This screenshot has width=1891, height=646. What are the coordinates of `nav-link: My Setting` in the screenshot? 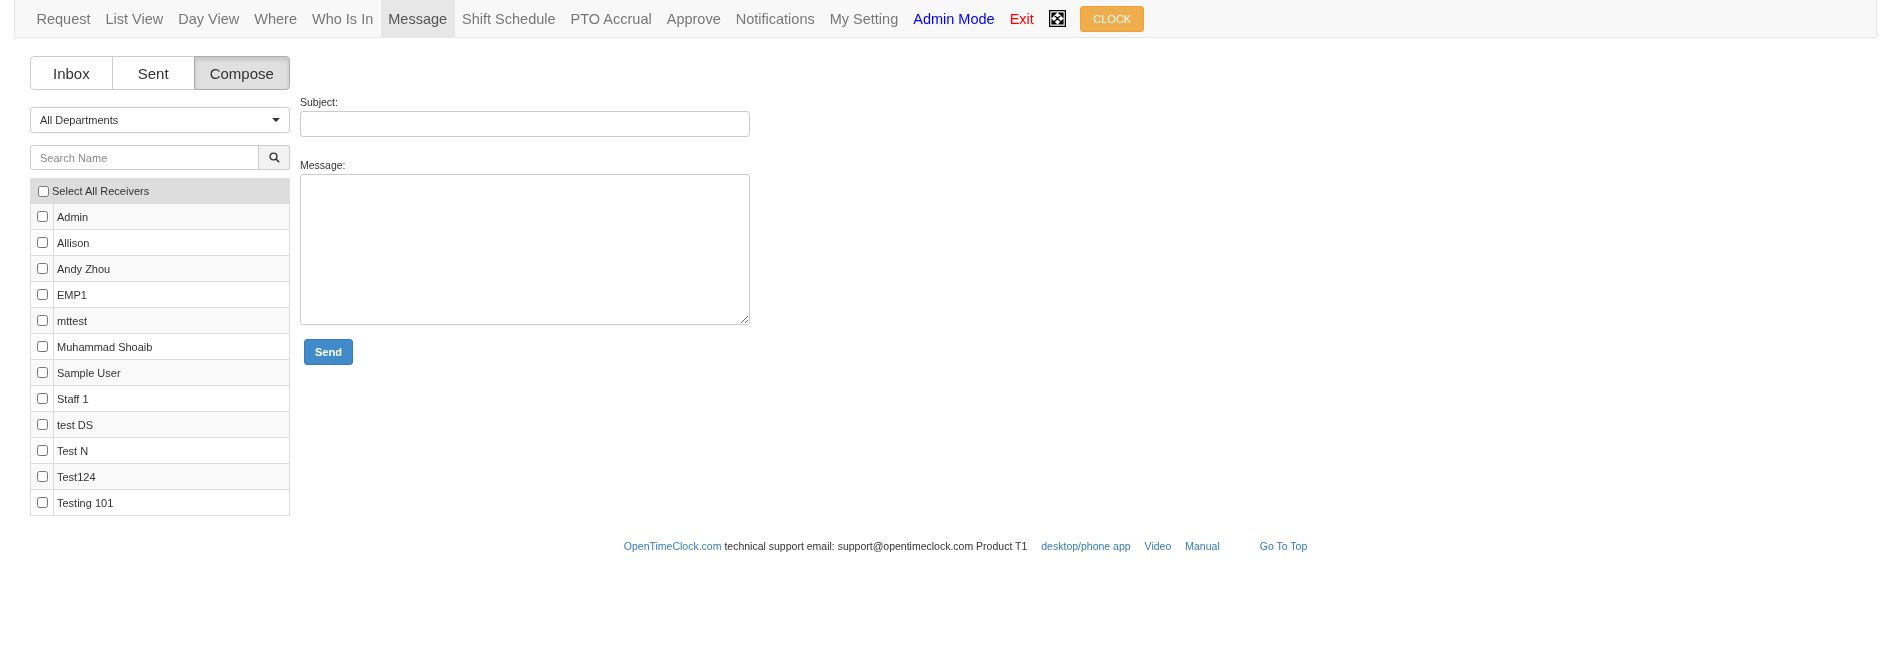 It's located at (864, 18).